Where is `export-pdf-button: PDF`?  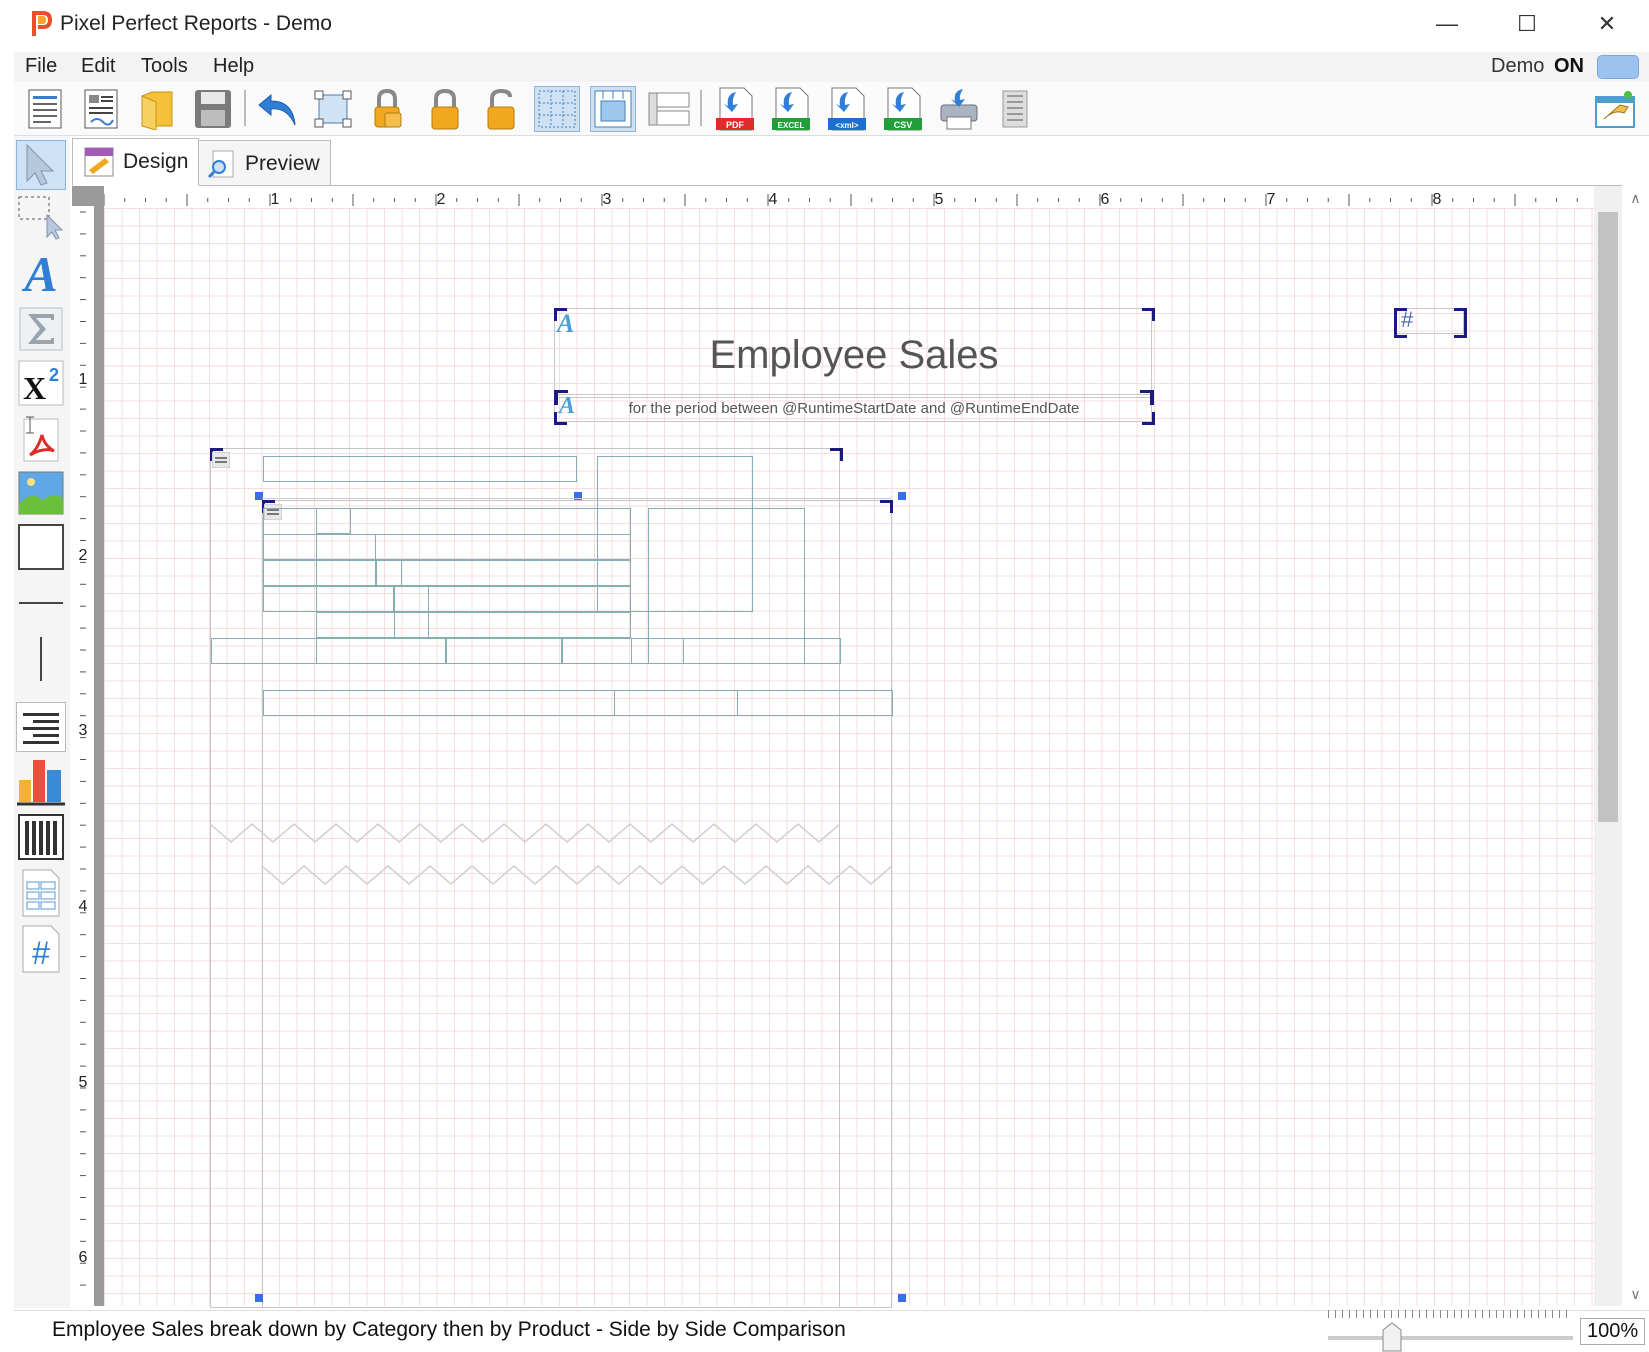 export-pdf-button: PDF is located at coordinates (735, 109).